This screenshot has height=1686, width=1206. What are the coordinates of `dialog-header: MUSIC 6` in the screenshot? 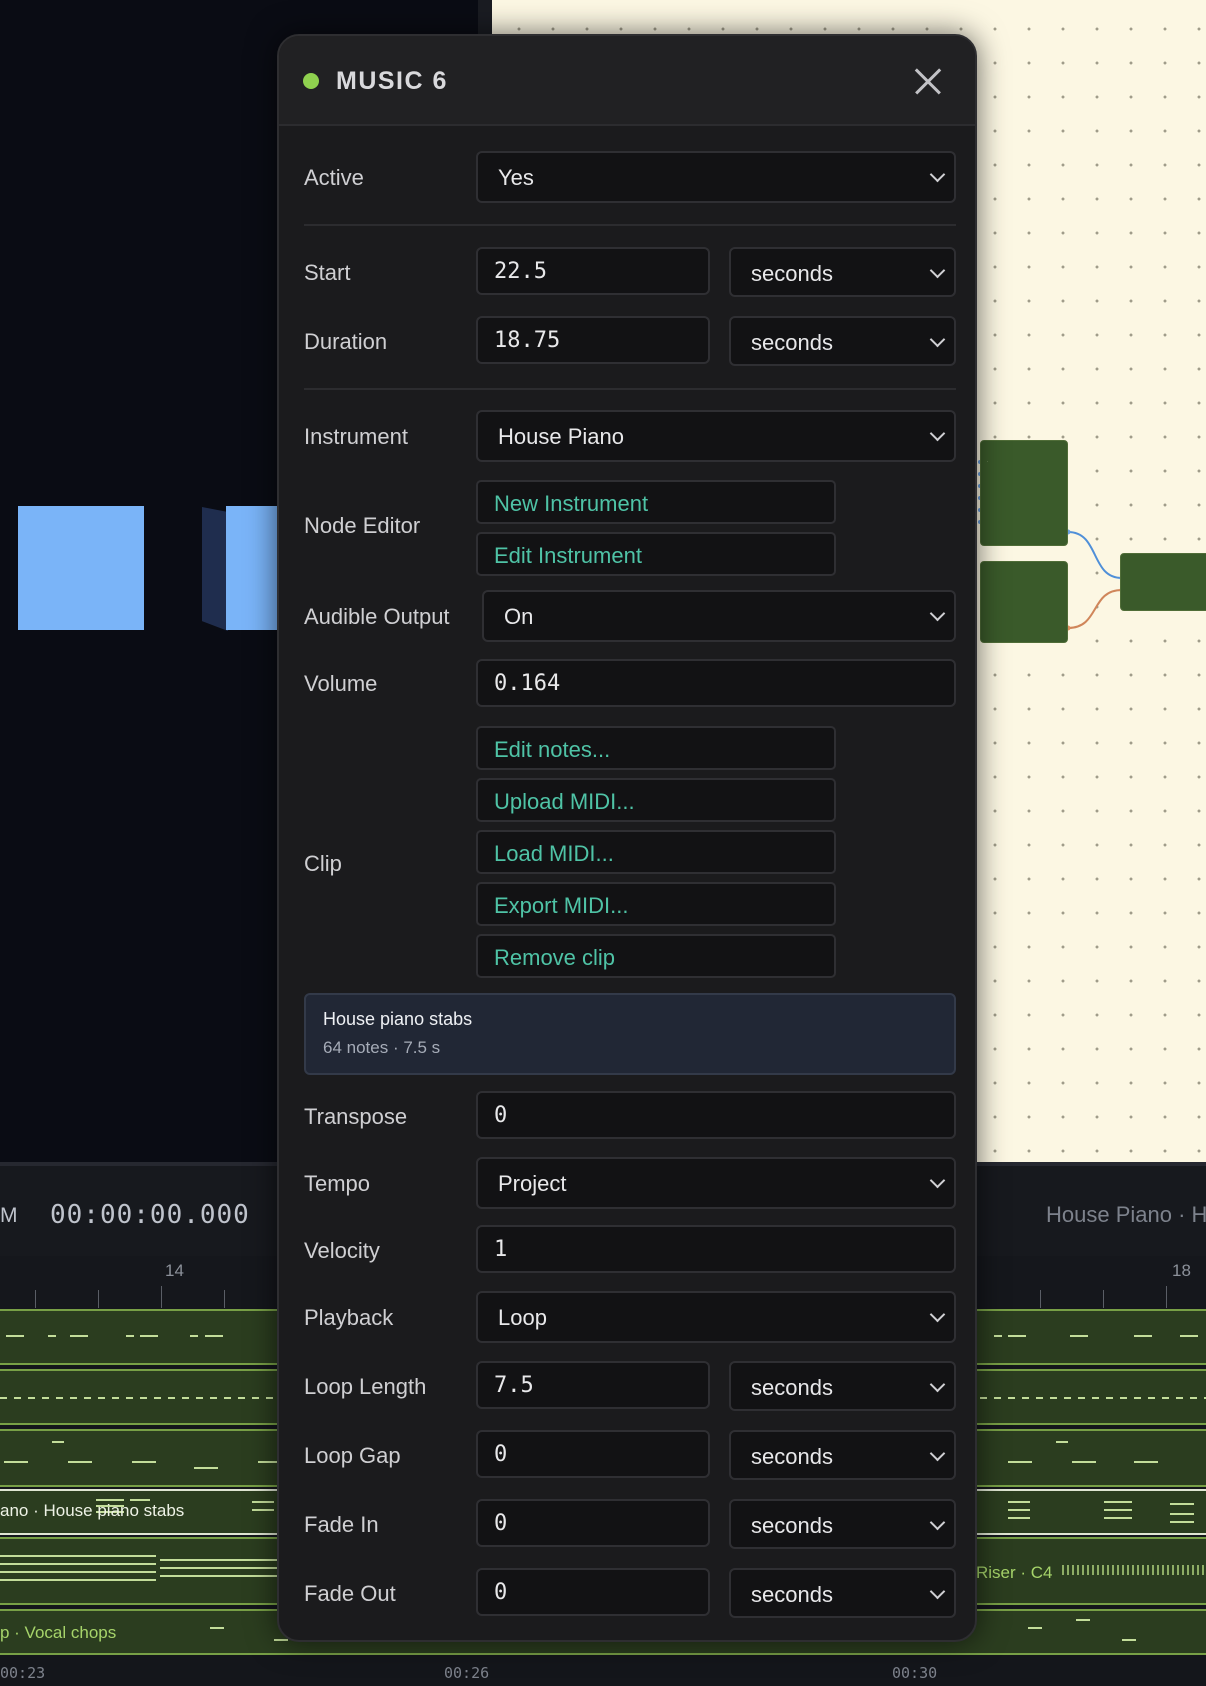 It's located at (627, 81).